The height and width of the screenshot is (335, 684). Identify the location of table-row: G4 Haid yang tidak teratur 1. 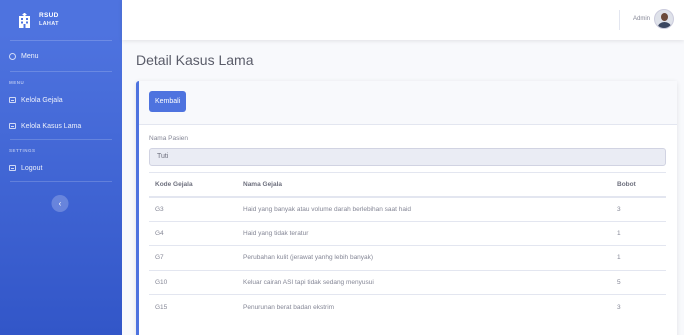
(407, 233).